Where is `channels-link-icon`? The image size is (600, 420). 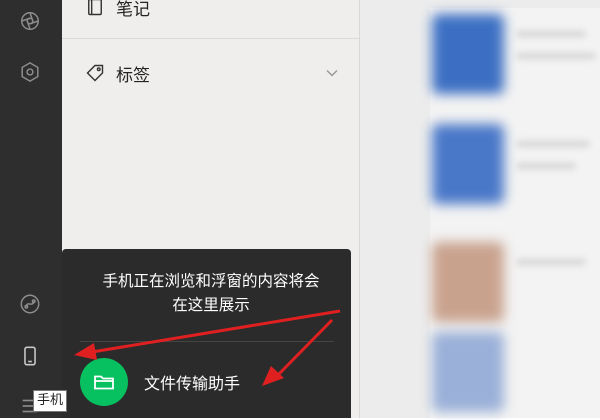 channels-link-icon is located at coordinates (30, 304).